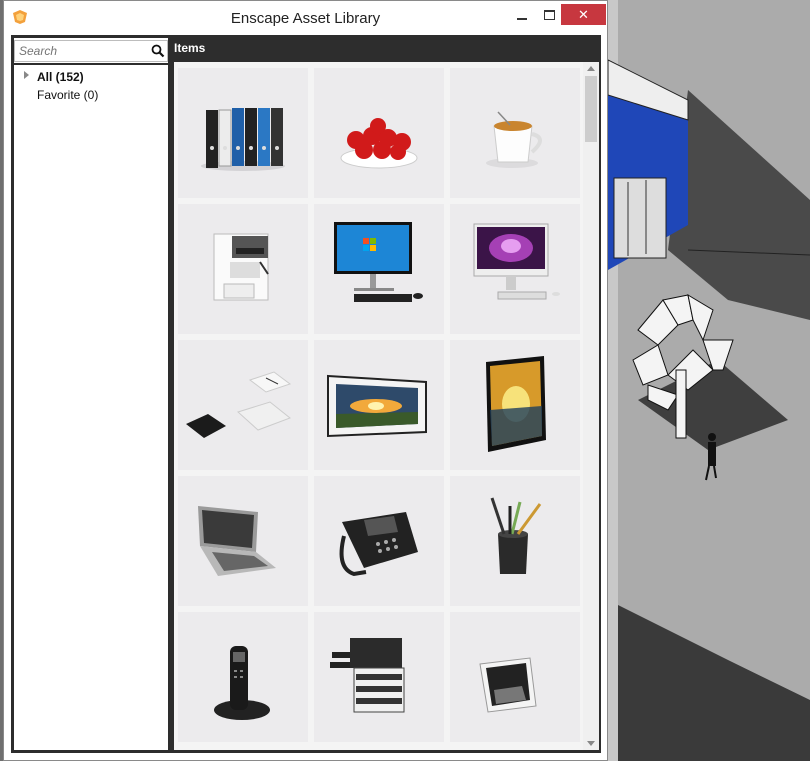  What do you see at coordinates (60, 77) in the screenshot?
I see `tree-item-label: All (152)` at bounding box center [60, 77].